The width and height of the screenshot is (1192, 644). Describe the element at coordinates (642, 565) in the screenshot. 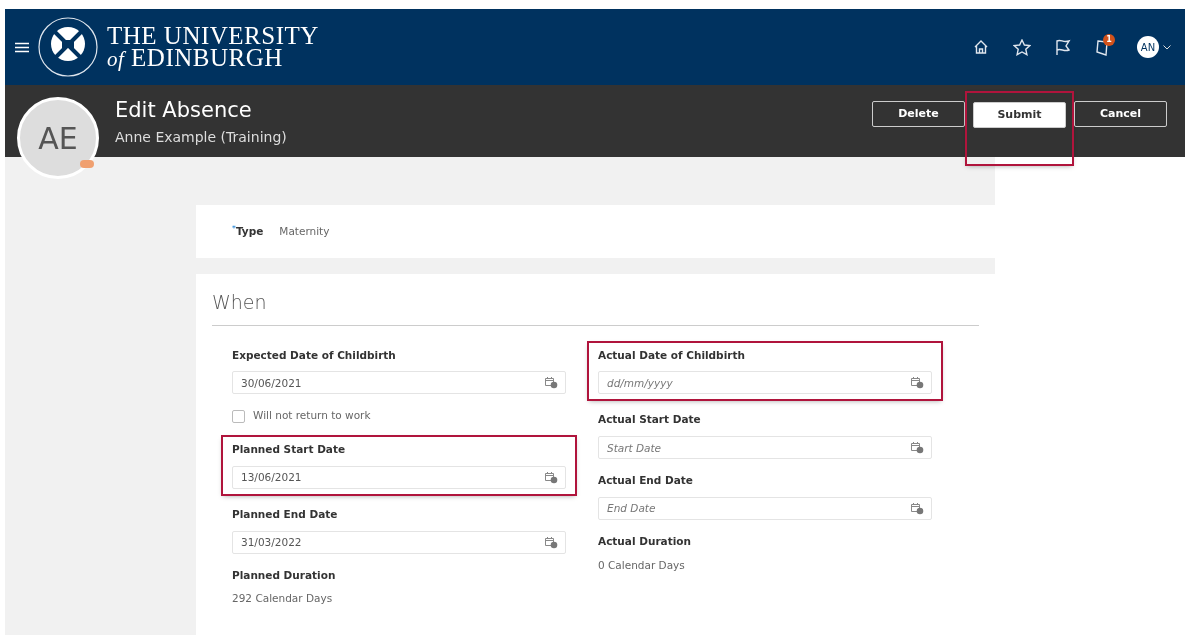

I see `field-value: 0 Calendar Days` at that location.